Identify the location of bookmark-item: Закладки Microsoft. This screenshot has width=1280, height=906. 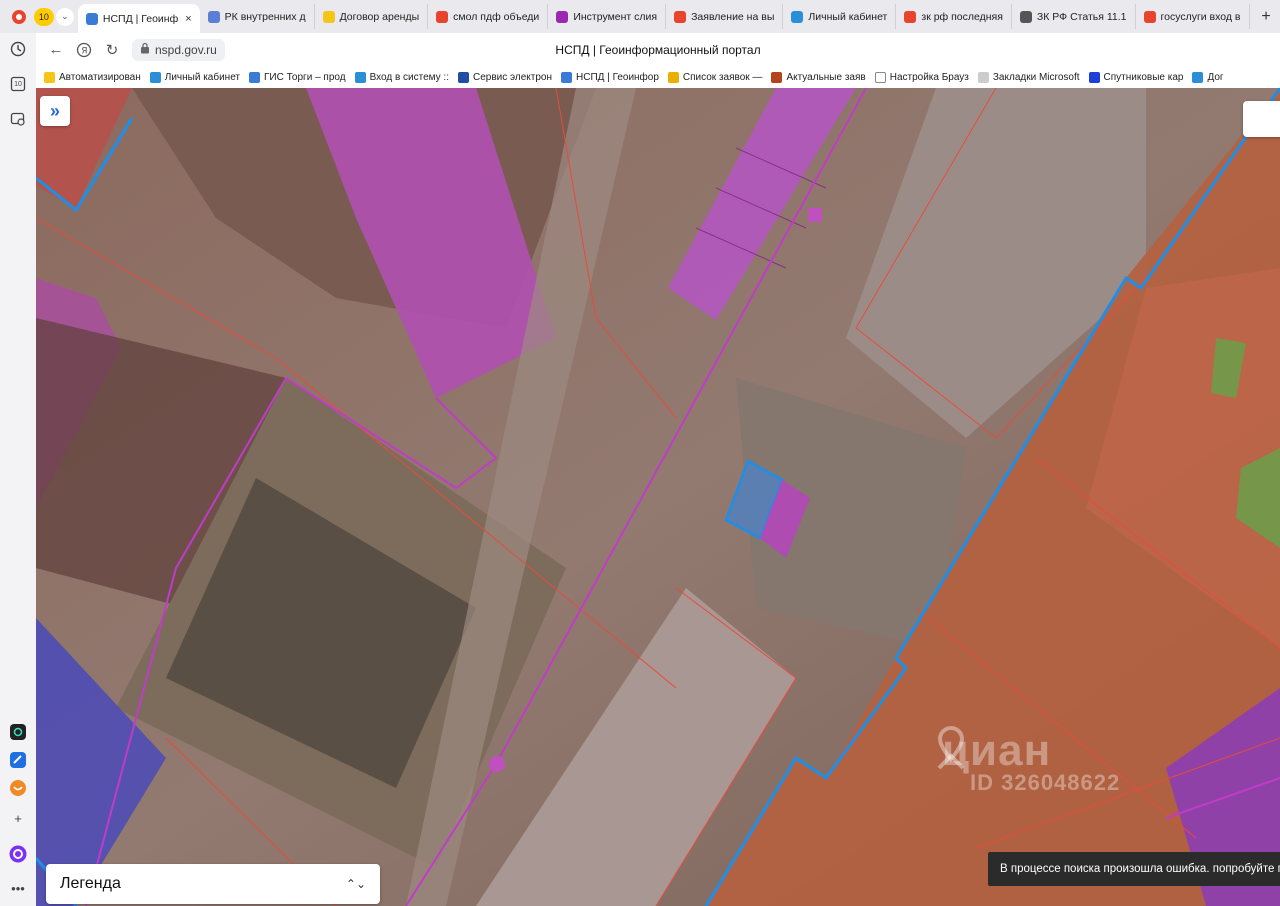
(1033, 77).